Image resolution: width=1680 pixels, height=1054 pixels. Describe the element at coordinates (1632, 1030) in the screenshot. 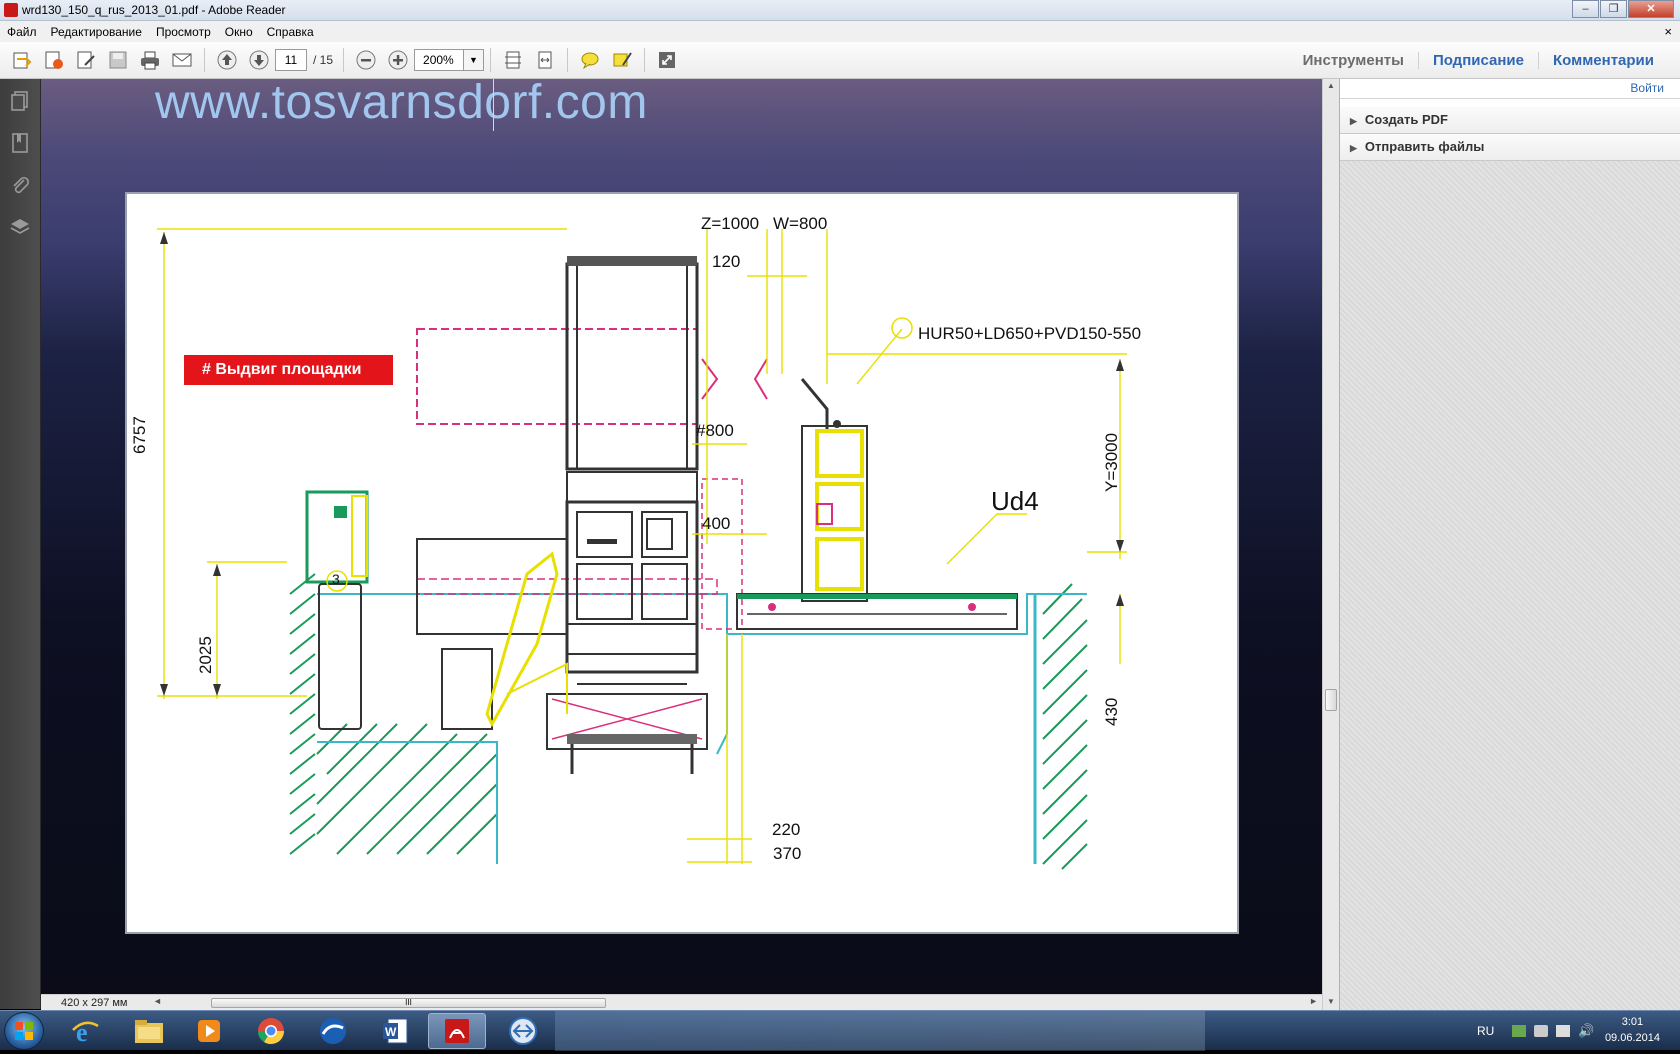

I see `clock: 3:01 09.06.2014` at that location.